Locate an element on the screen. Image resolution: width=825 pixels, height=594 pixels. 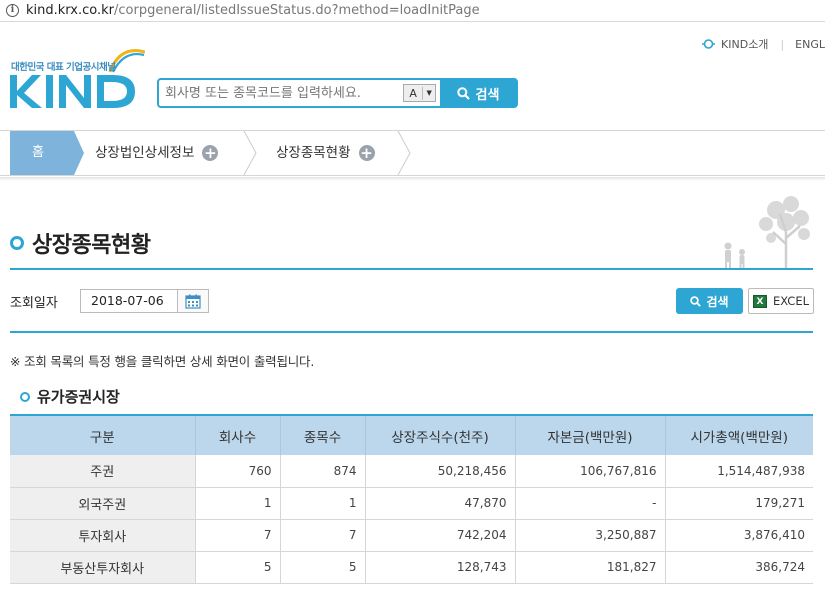
excel-icon: X is located at coordinates (759, 301).